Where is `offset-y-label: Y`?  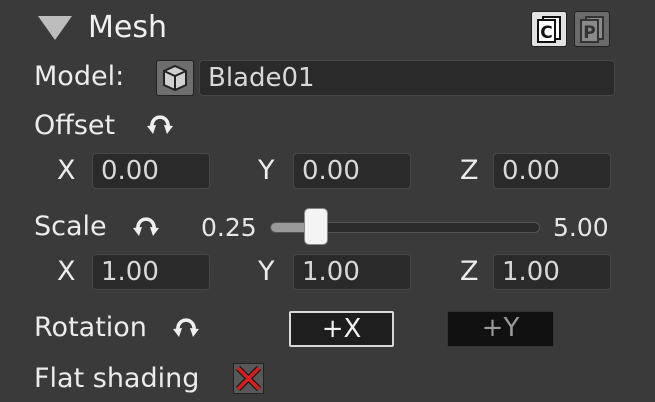 offset-y-label: Y is located at coordinates (266, 170).